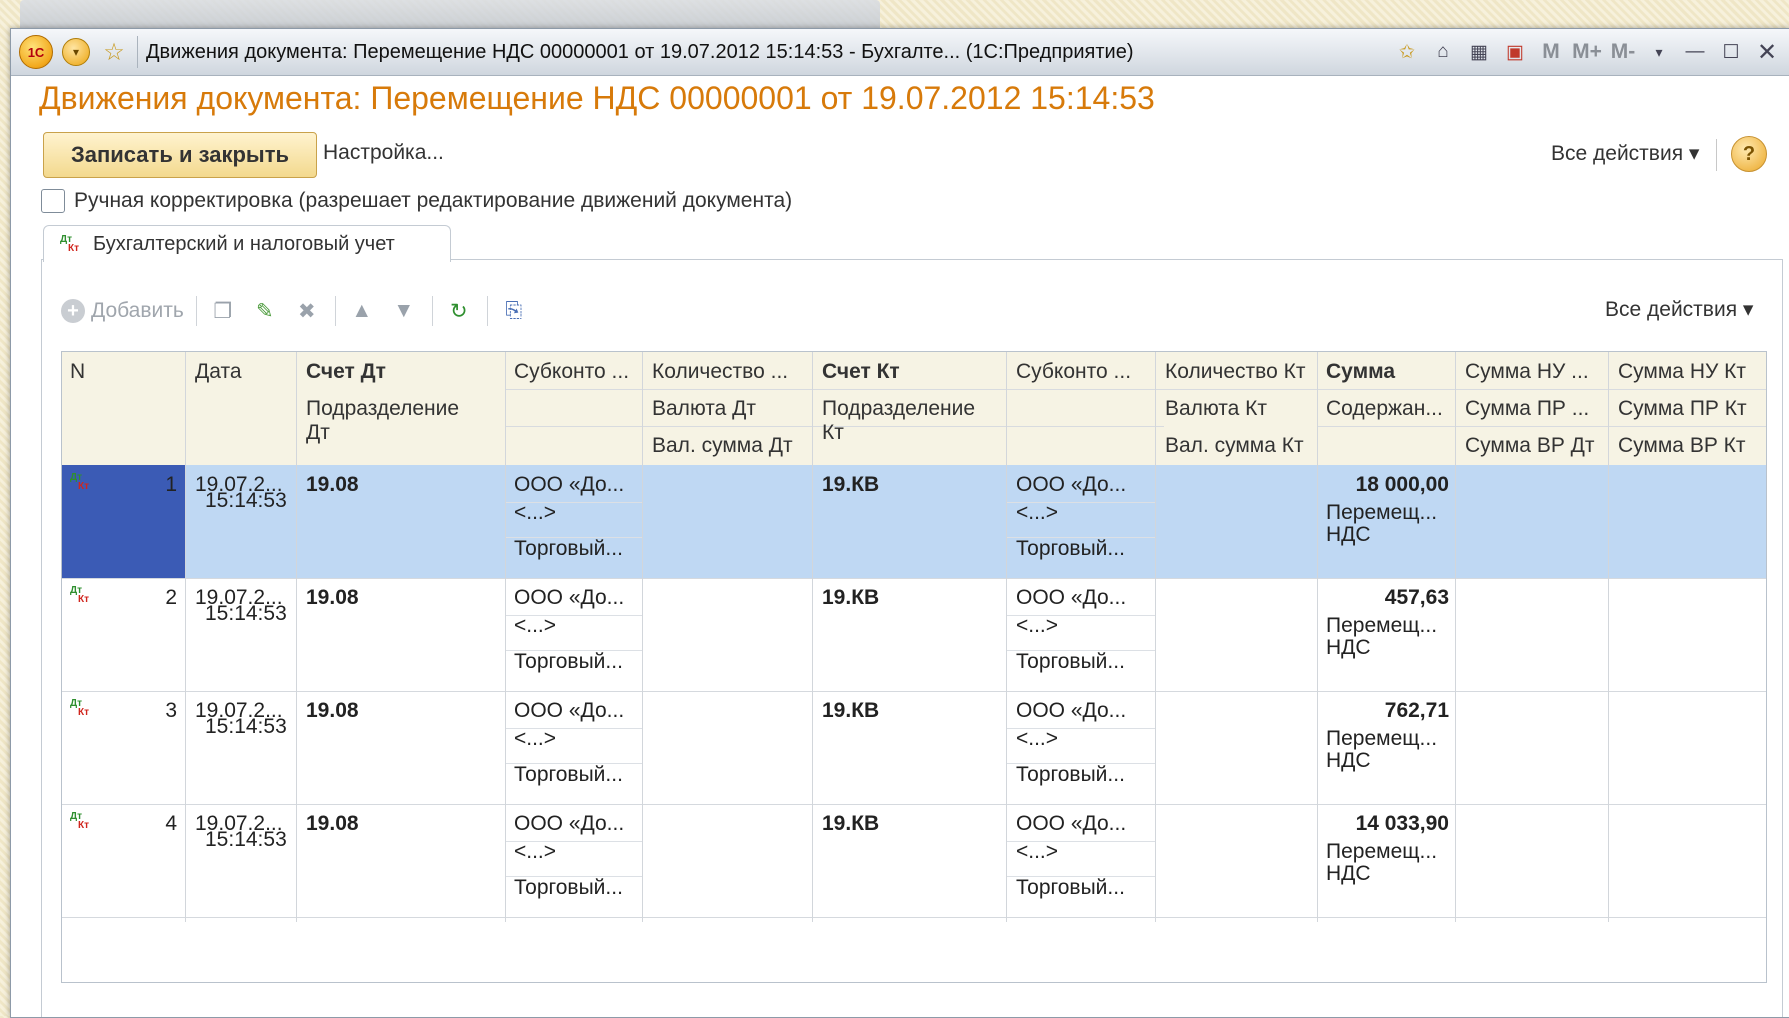 This screenshot has height=1018, width=1789. What do you see at coordinates (346, 372) in the screenshot?
I see `col-header-acc-dt: Счет Дт` at bounding box center [346, 372].